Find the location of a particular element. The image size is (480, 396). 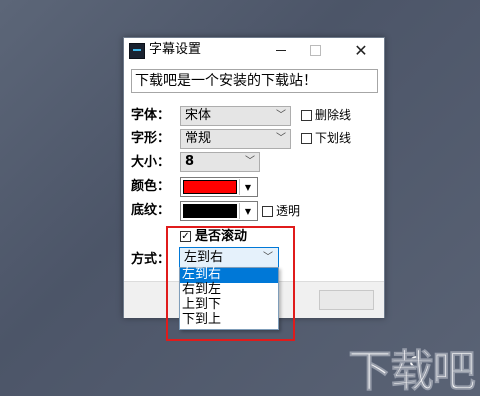

transparent-label: 透明 is located at coordinates (288, 211).